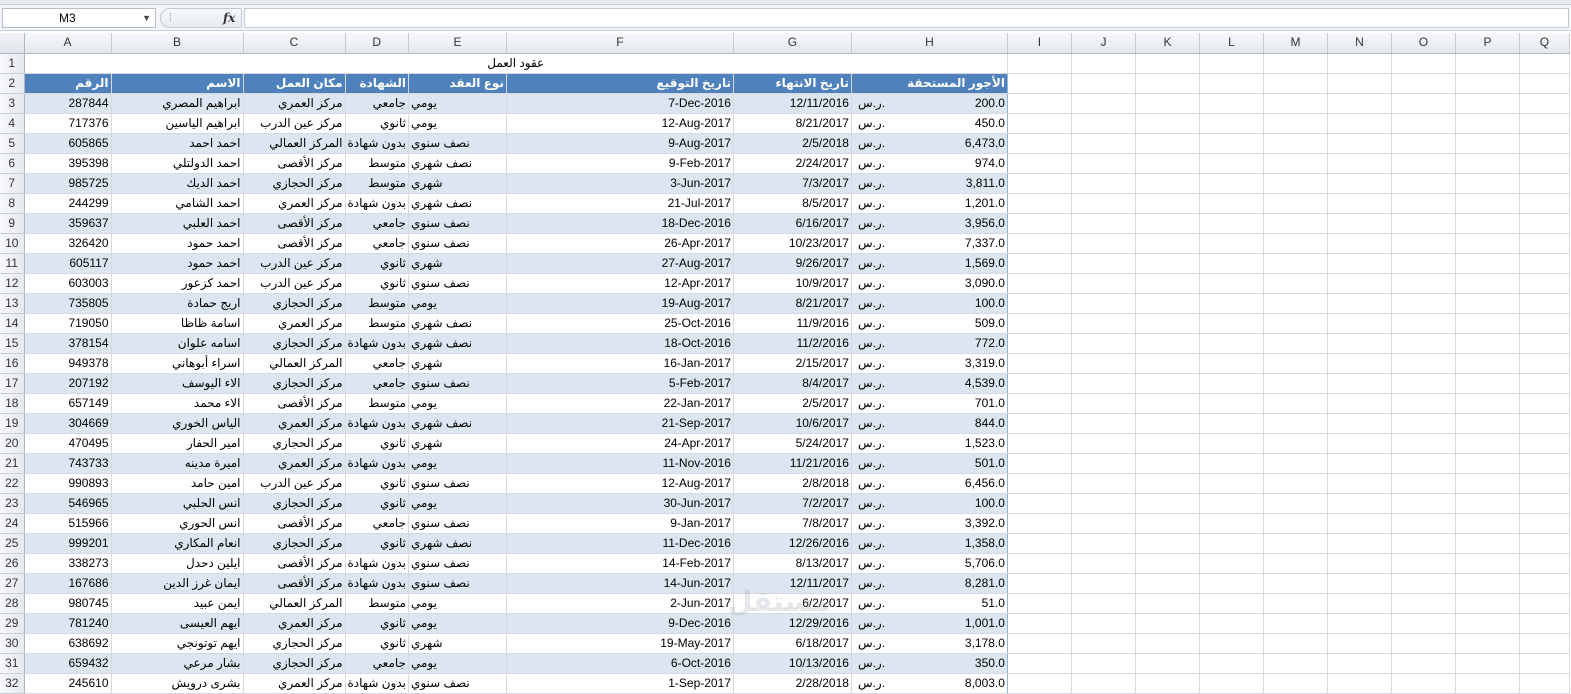 The image size is (1571, 694). What do you see at coordinates (12, 323) in the screenshot?
I see `row-header: 14` at bounding box center [12, 323].